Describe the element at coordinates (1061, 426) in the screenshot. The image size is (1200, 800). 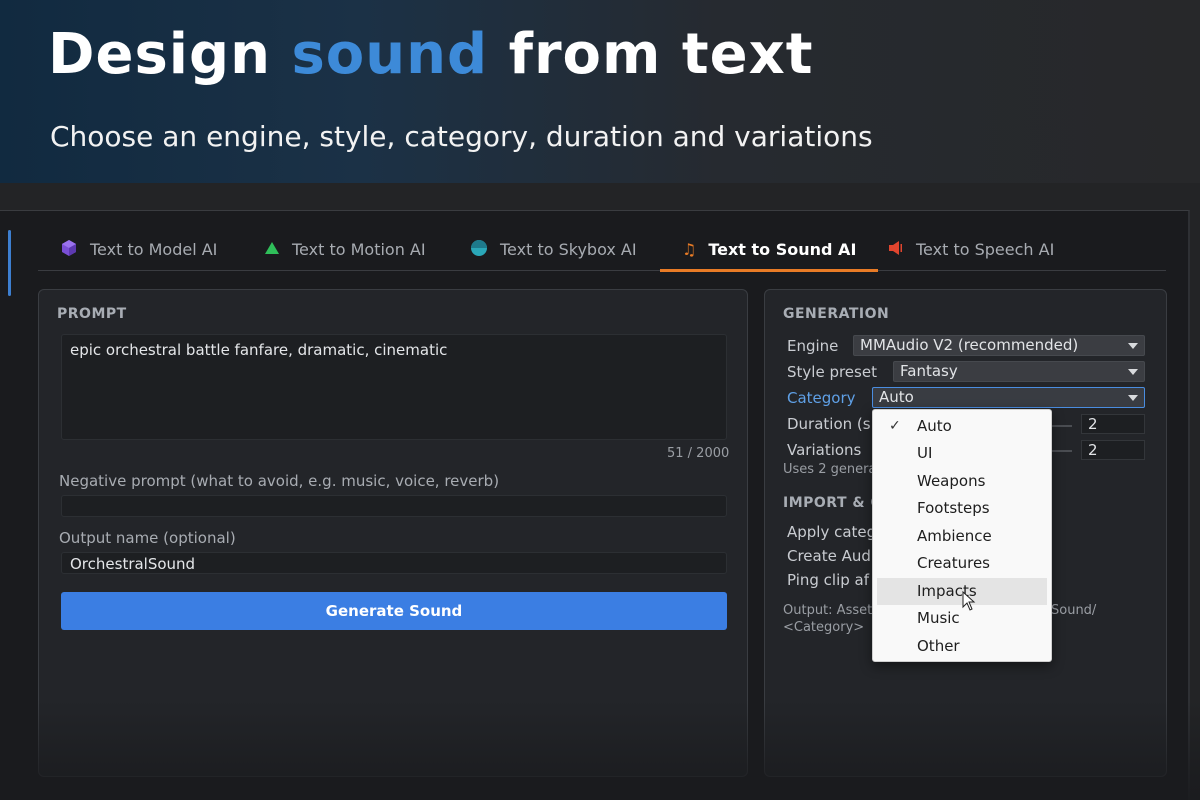
I see `duration-slider` at that location.